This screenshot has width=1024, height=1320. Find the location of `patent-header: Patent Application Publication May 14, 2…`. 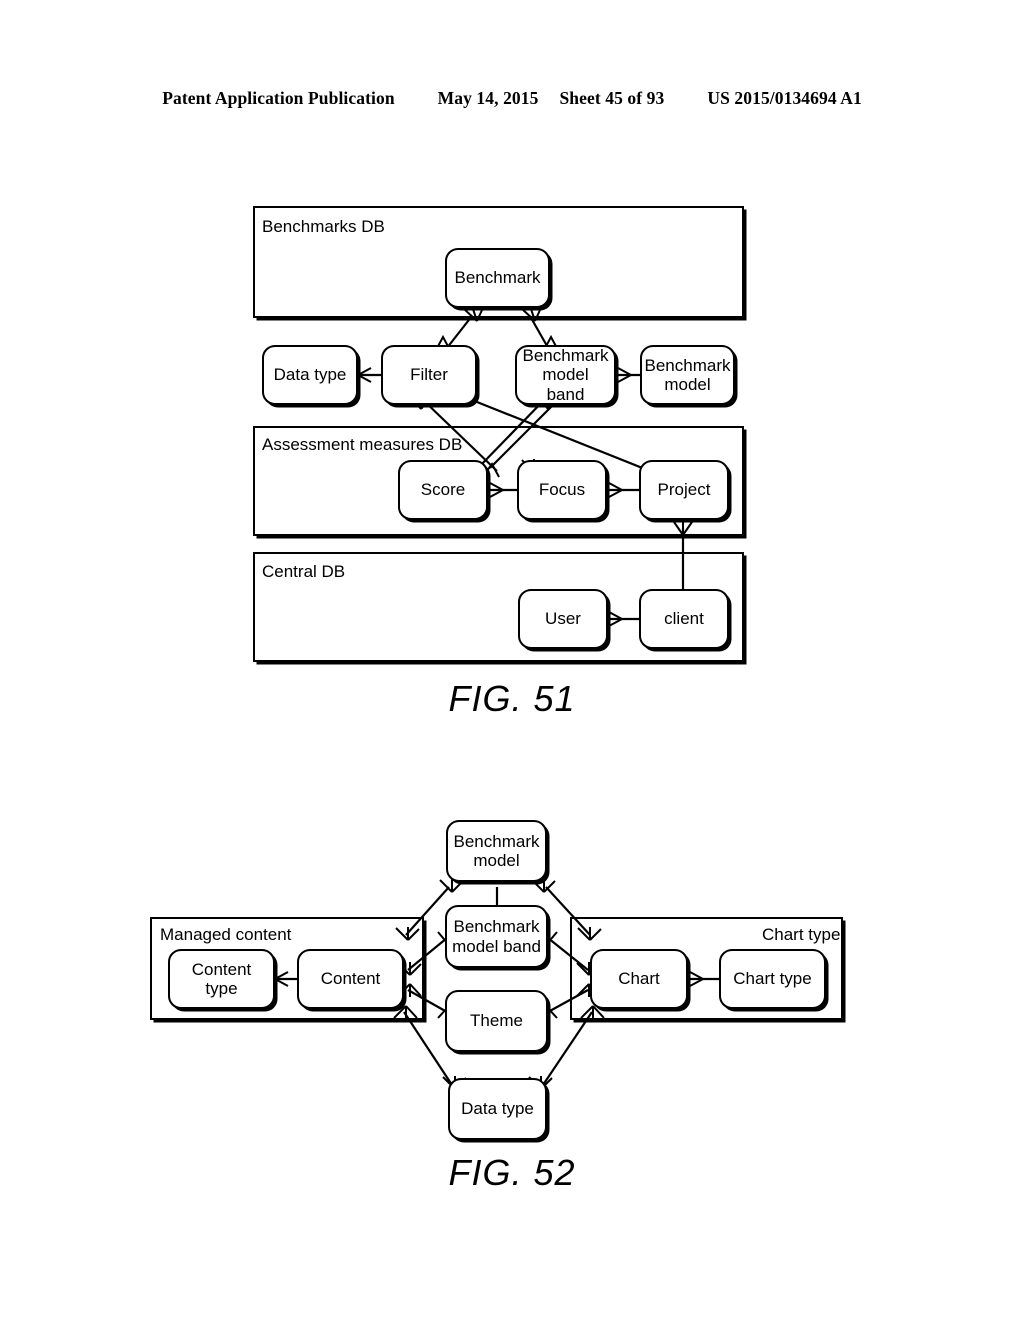

patent-header: Patent Application Publication May 14, 2… is located at coordinates (512, 98).